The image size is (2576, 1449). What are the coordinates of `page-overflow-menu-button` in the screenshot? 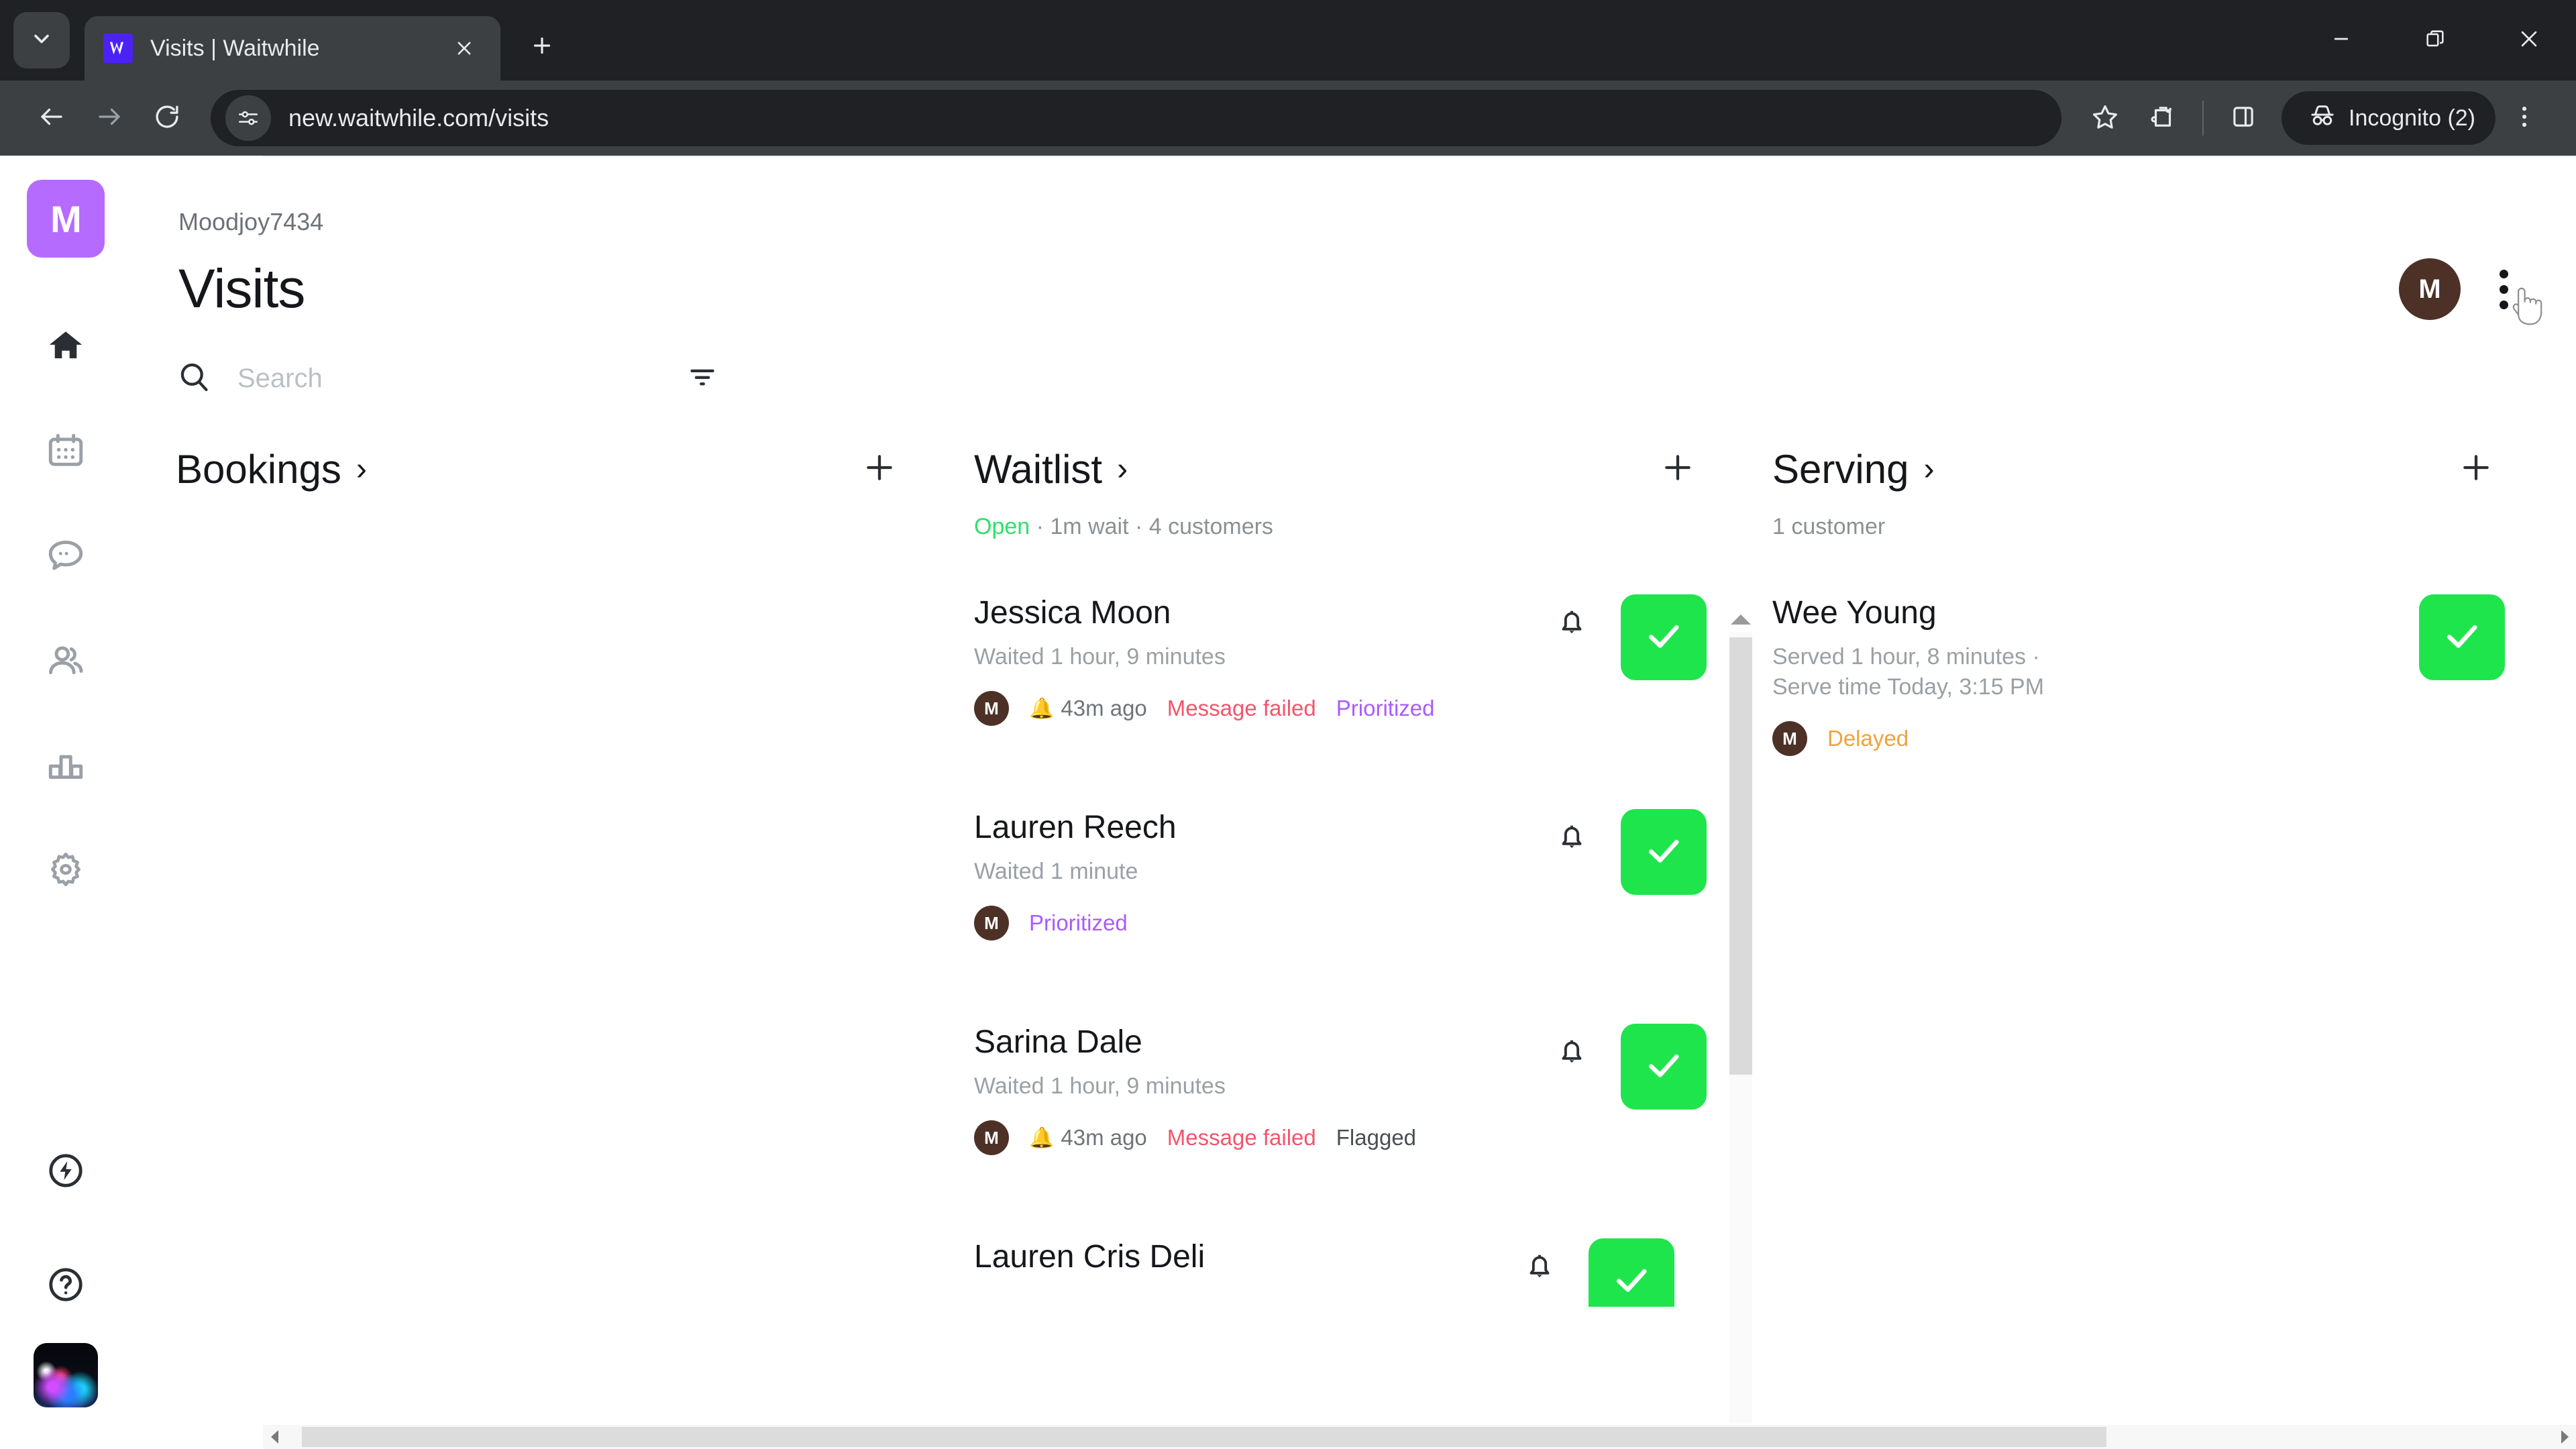 It's located at (2508, 291).